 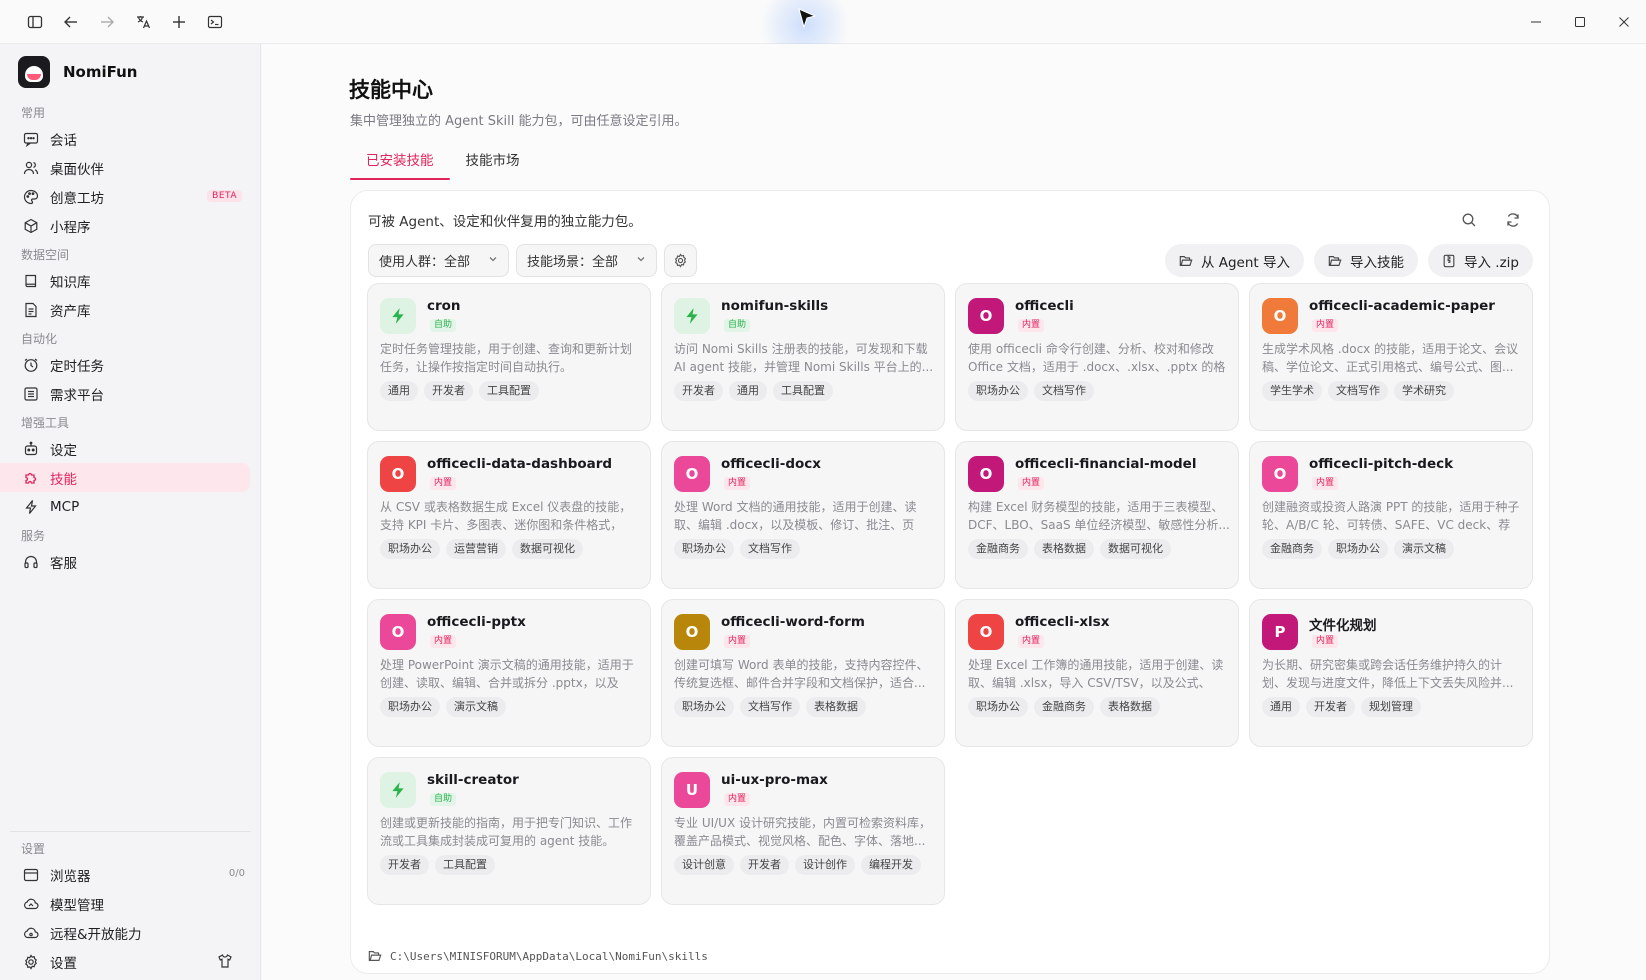 I want to click on skill-tag-chip: 数据可视化, so click(x=547, y=549).